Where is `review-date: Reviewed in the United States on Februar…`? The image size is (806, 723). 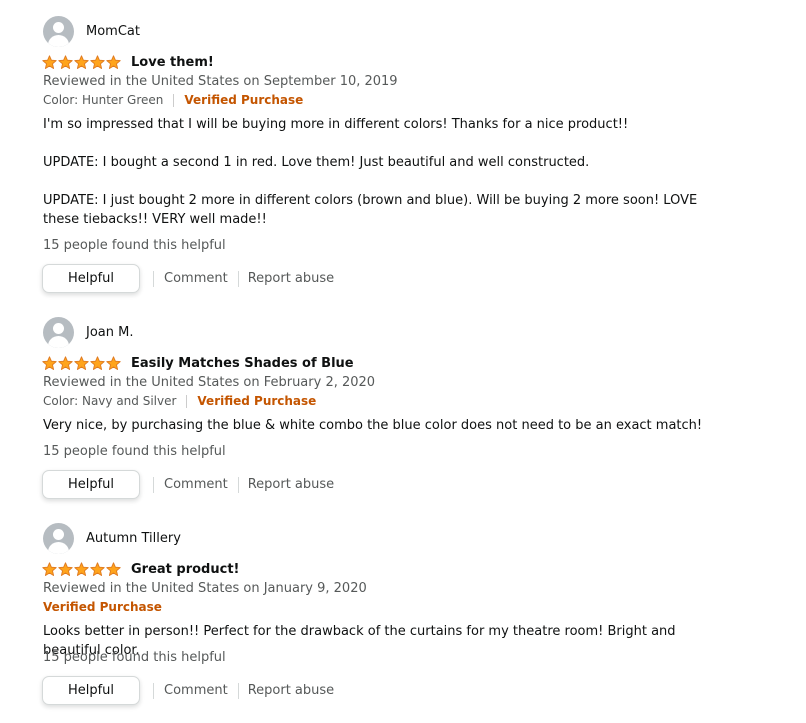
review-date: Reviewed in the United States on Februar… is located at coordinates (209, 382).